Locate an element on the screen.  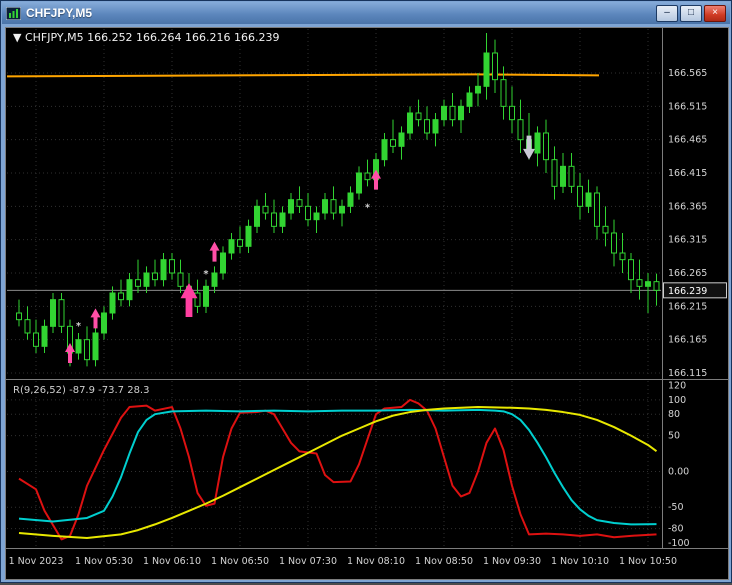
time-axis-label: 1 Nov 06:10 is located at coordinates (172, 561).